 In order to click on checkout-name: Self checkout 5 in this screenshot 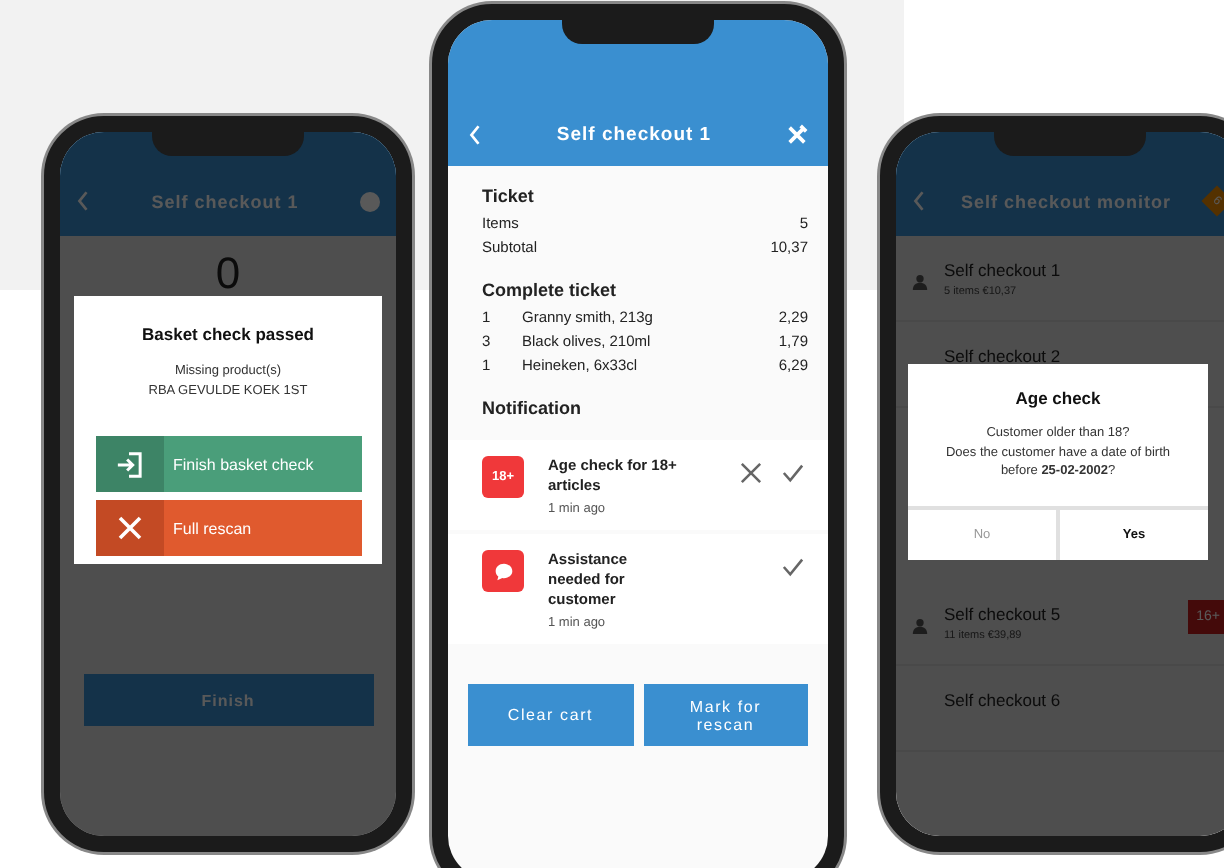, I will do `click(1003, 614)`.